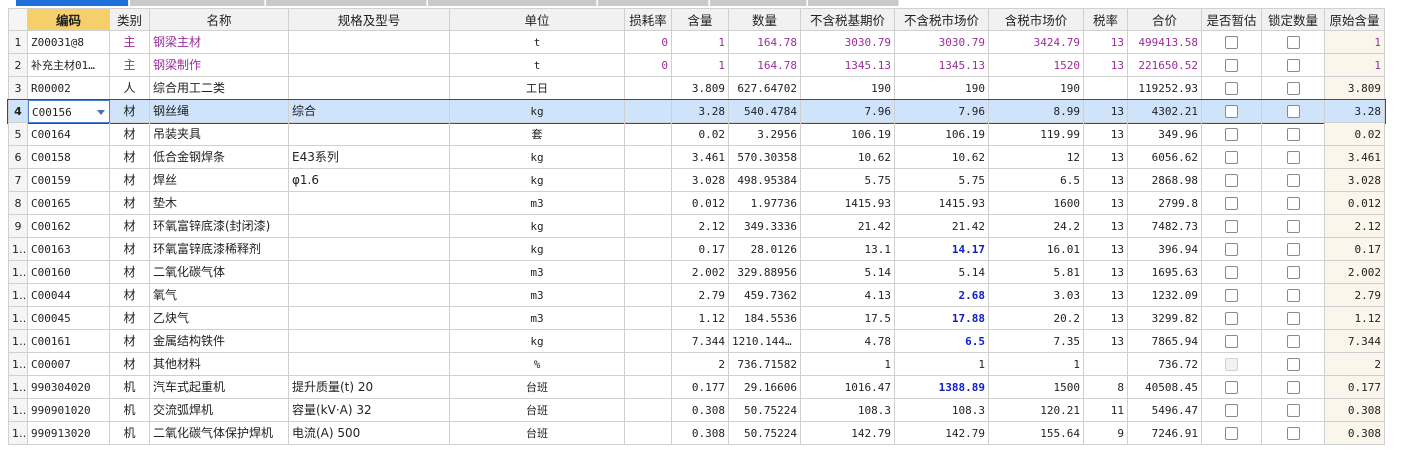  Describe the element at coordinates (1355, 272) in the screenshot. I see `original-content-cell: 2.002` at that location.